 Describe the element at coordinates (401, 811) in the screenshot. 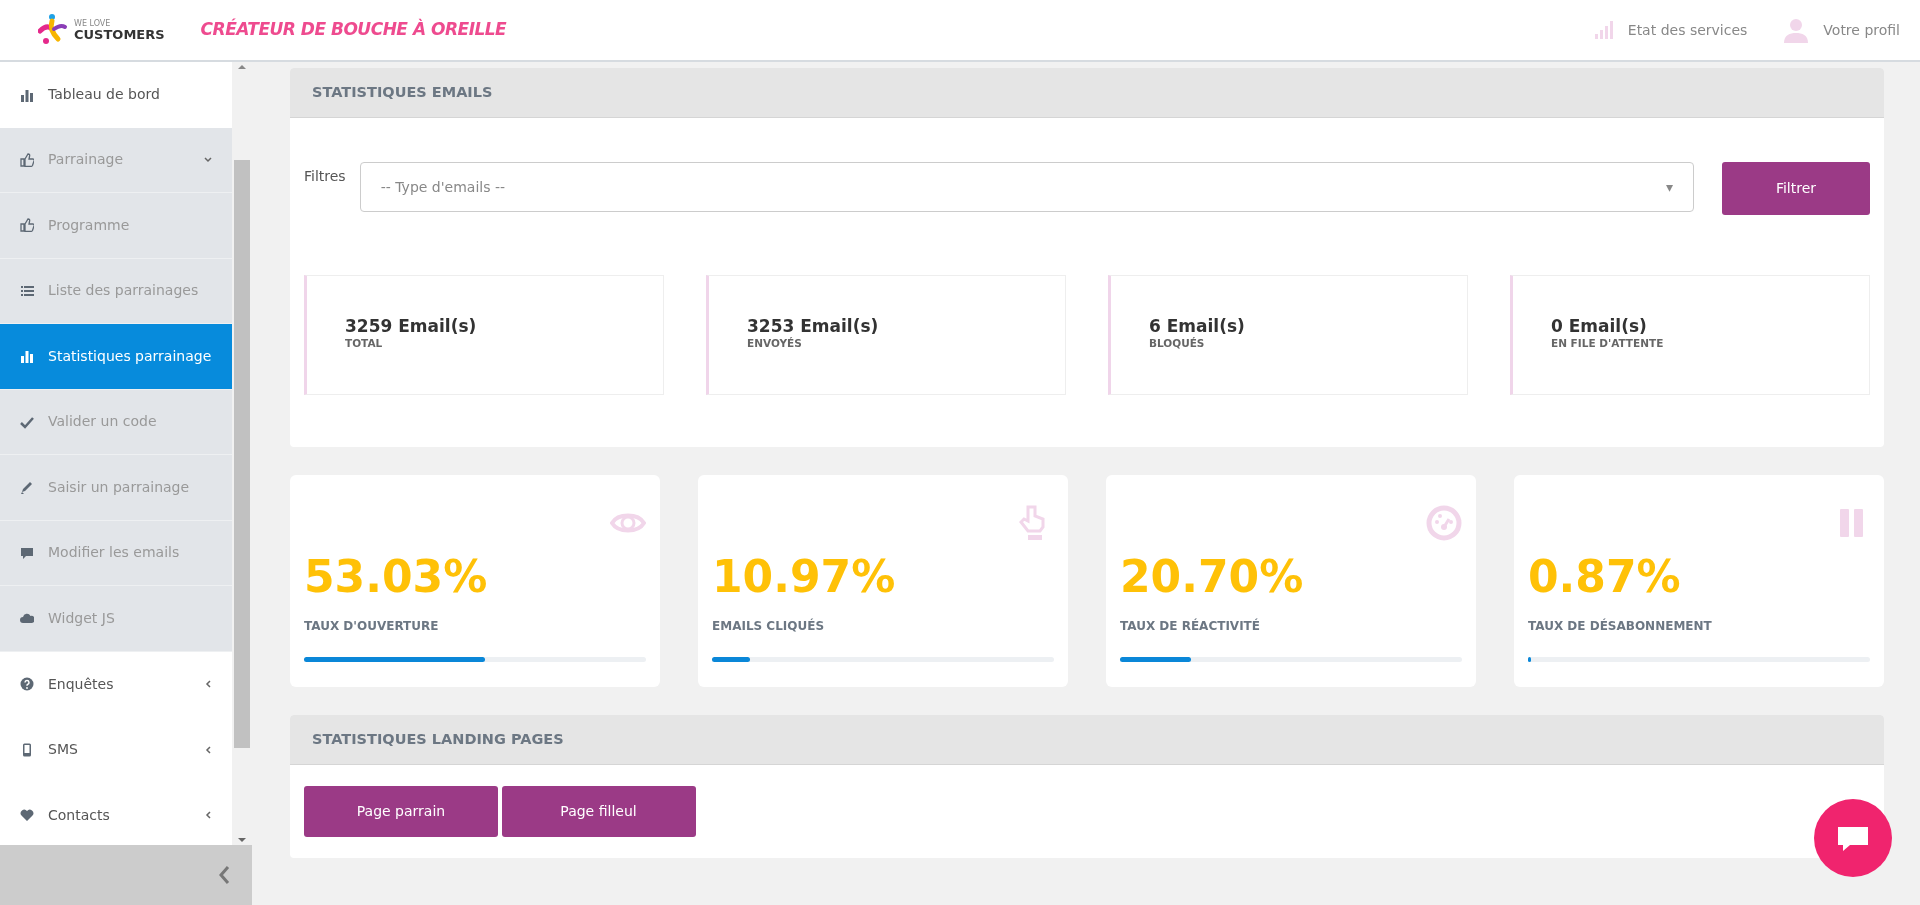

I see `landing-page-button: Page parrain` at that location.